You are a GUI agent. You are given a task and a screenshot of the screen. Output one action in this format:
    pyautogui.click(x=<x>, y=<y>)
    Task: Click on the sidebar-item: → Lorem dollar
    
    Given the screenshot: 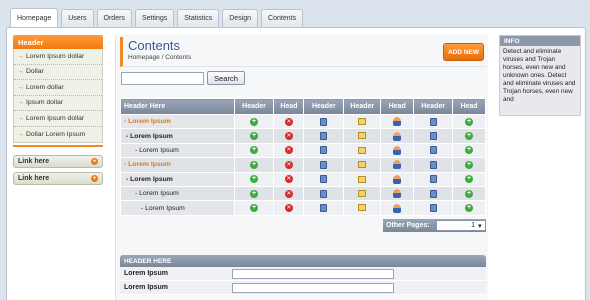 What is the action you would take?
    pyautogui.click(x=58, y=88)
    